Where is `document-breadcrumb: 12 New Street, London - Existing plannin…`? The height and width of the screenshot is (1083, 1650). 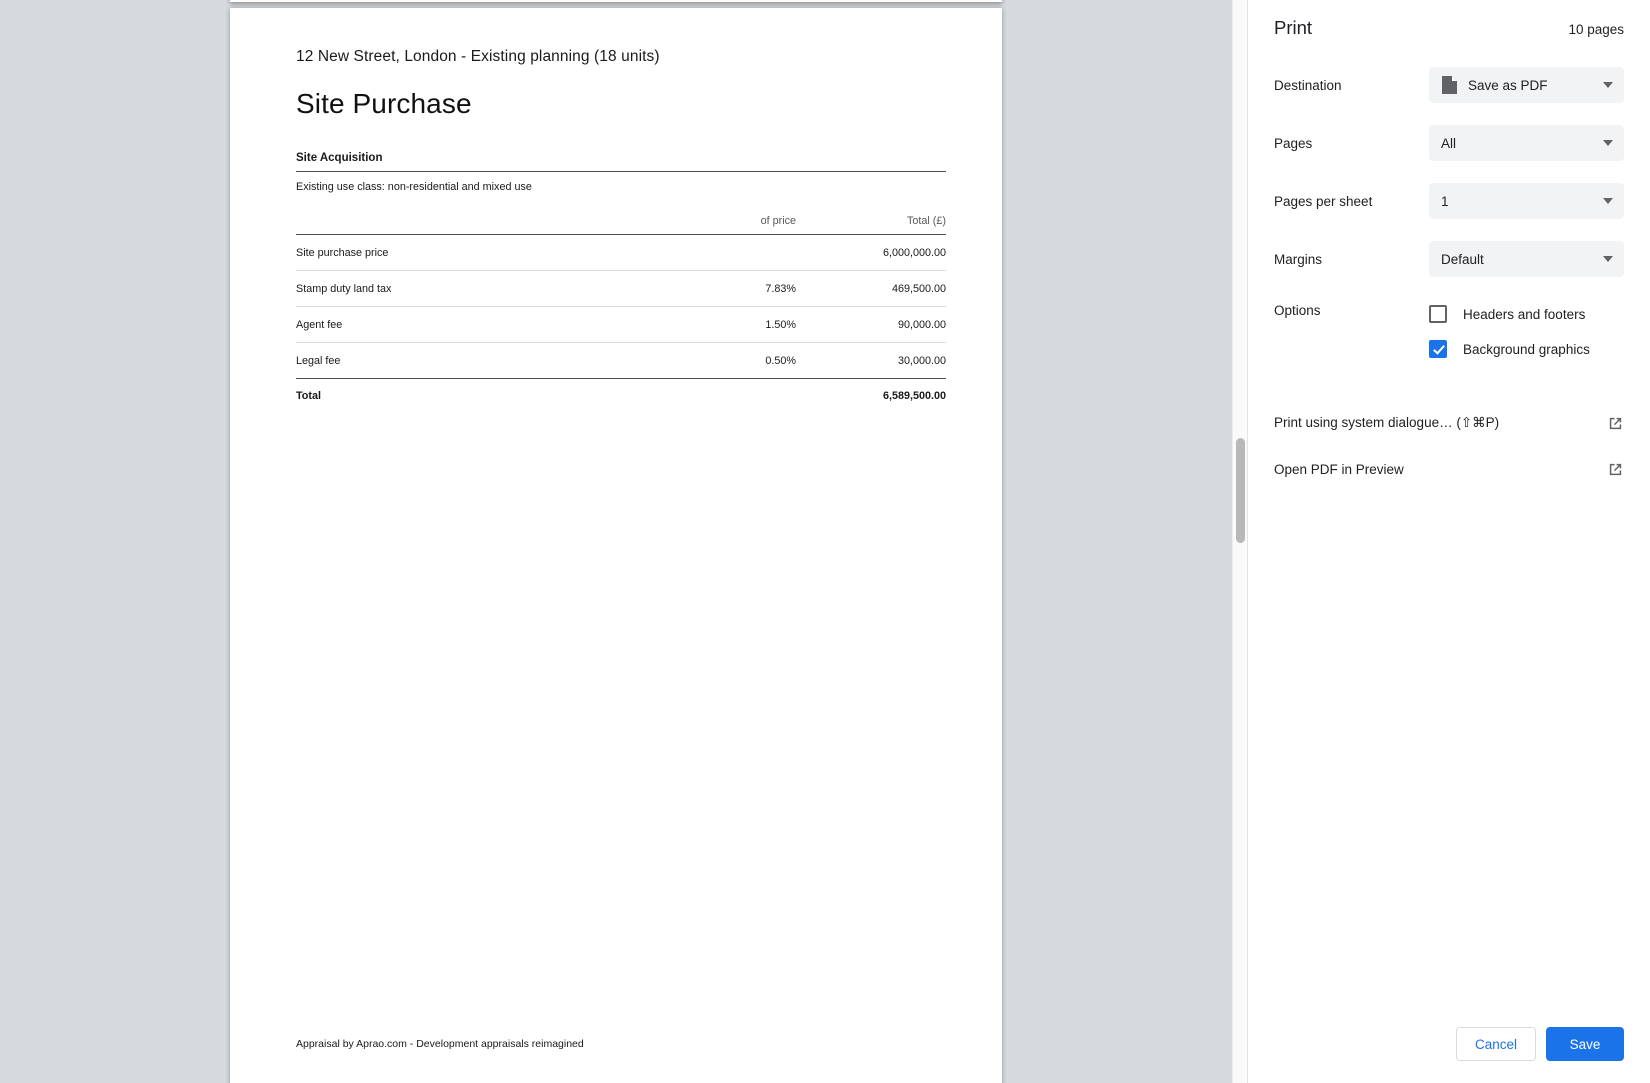 document-breadcrumb: 12 New Street, London - Existing plannin… is located at coordinates (478, 56).